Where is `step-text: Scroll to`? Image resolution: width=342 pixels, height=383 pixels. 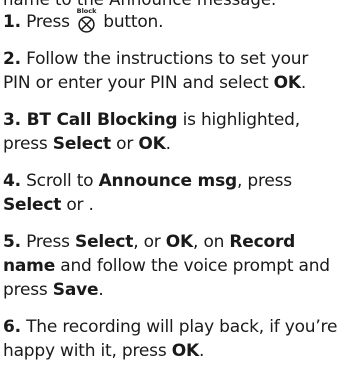 step-text: Scroll to is located at coordinates (59, 181).